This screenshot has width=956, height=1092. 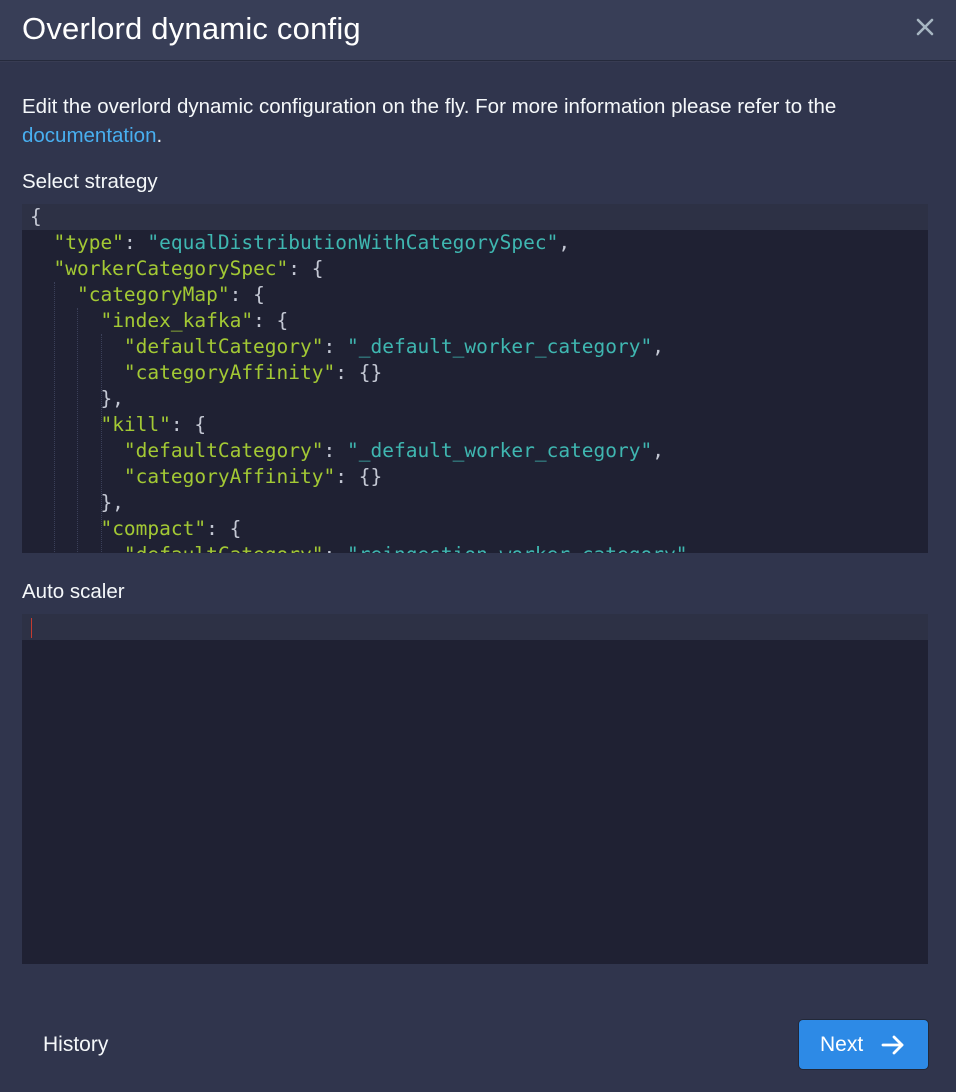 I want to click on json-key: "workerCategorySpec", so click(x=171, y=268).